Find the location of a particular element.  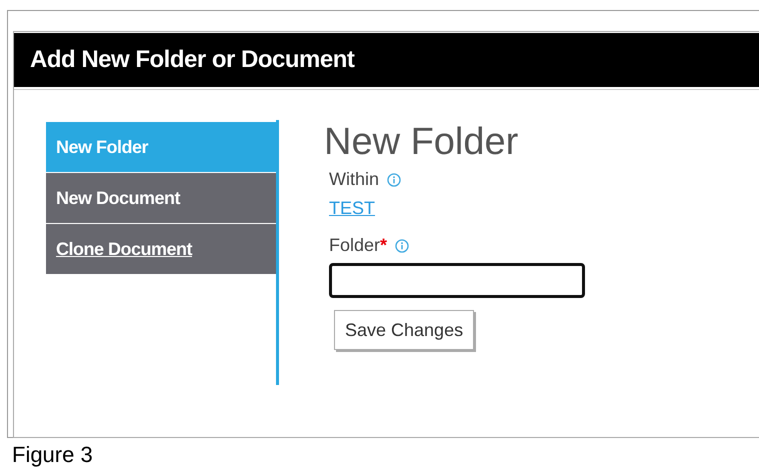

required-mark: * is located at coordinates (384, 245).